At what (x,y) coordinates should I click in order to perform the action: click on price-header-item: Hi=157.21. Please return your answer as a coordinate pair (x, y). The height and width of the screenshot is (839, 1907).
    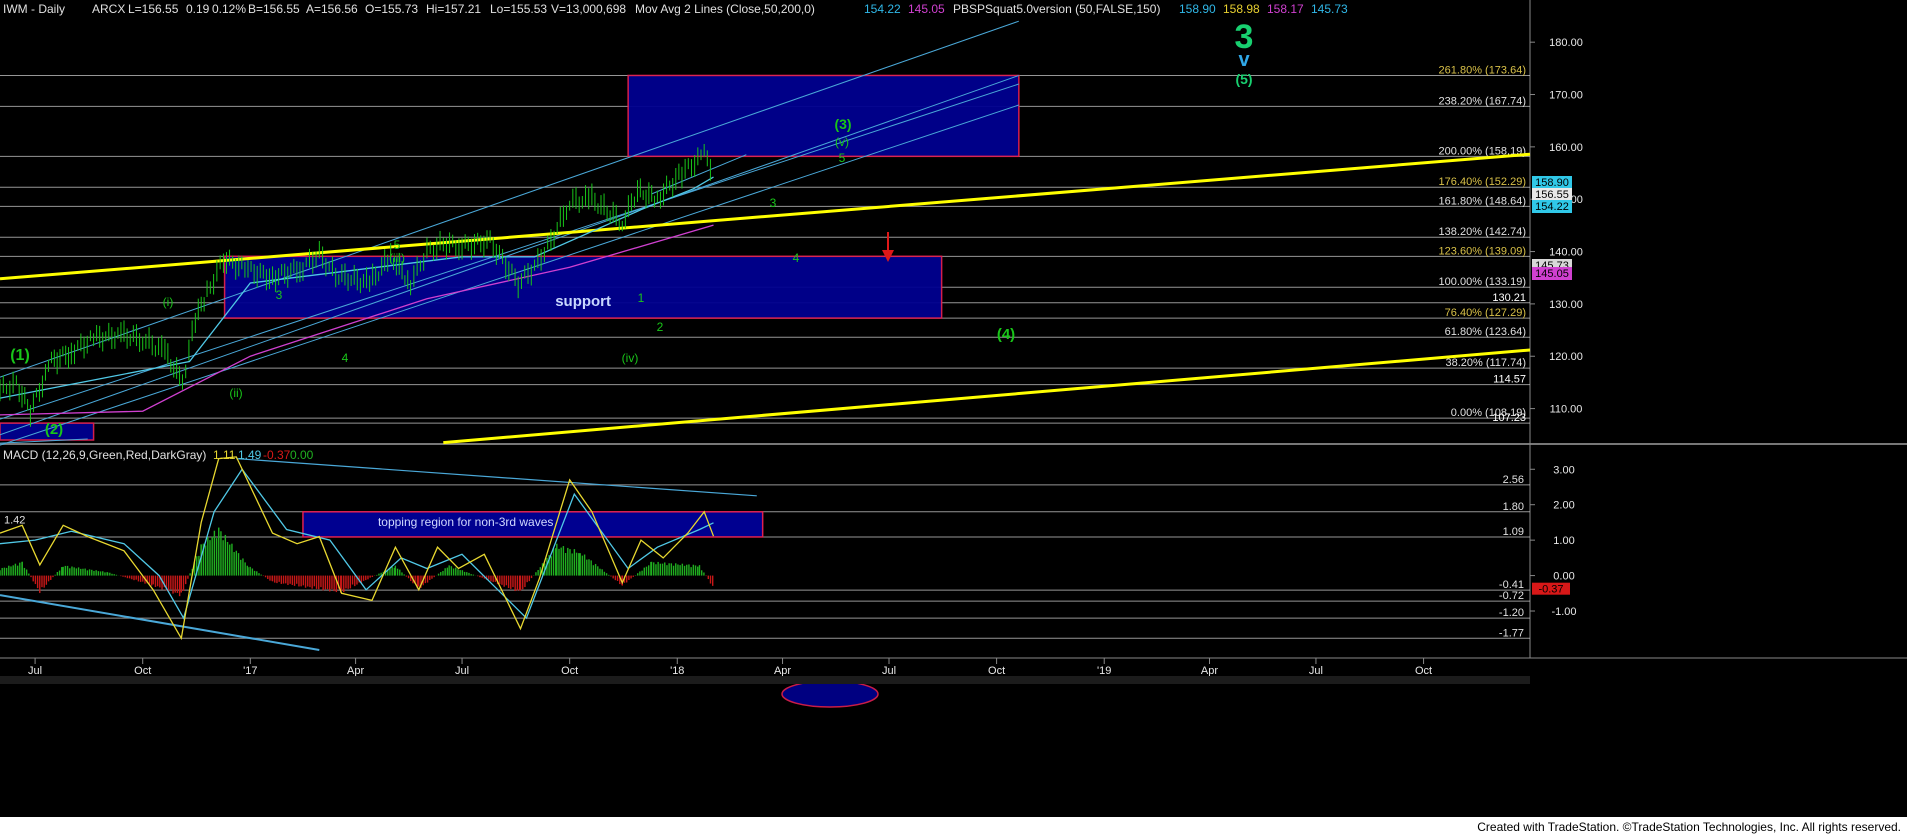
    Looking at the image, I should click on (453, 9).